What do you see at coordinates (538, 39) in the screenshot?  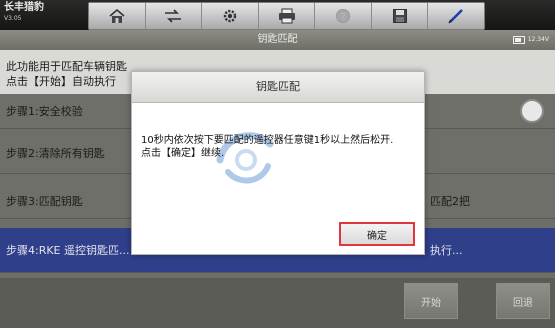 I see `battery-voltage: 12.34V` at bounding box center [538, 39].